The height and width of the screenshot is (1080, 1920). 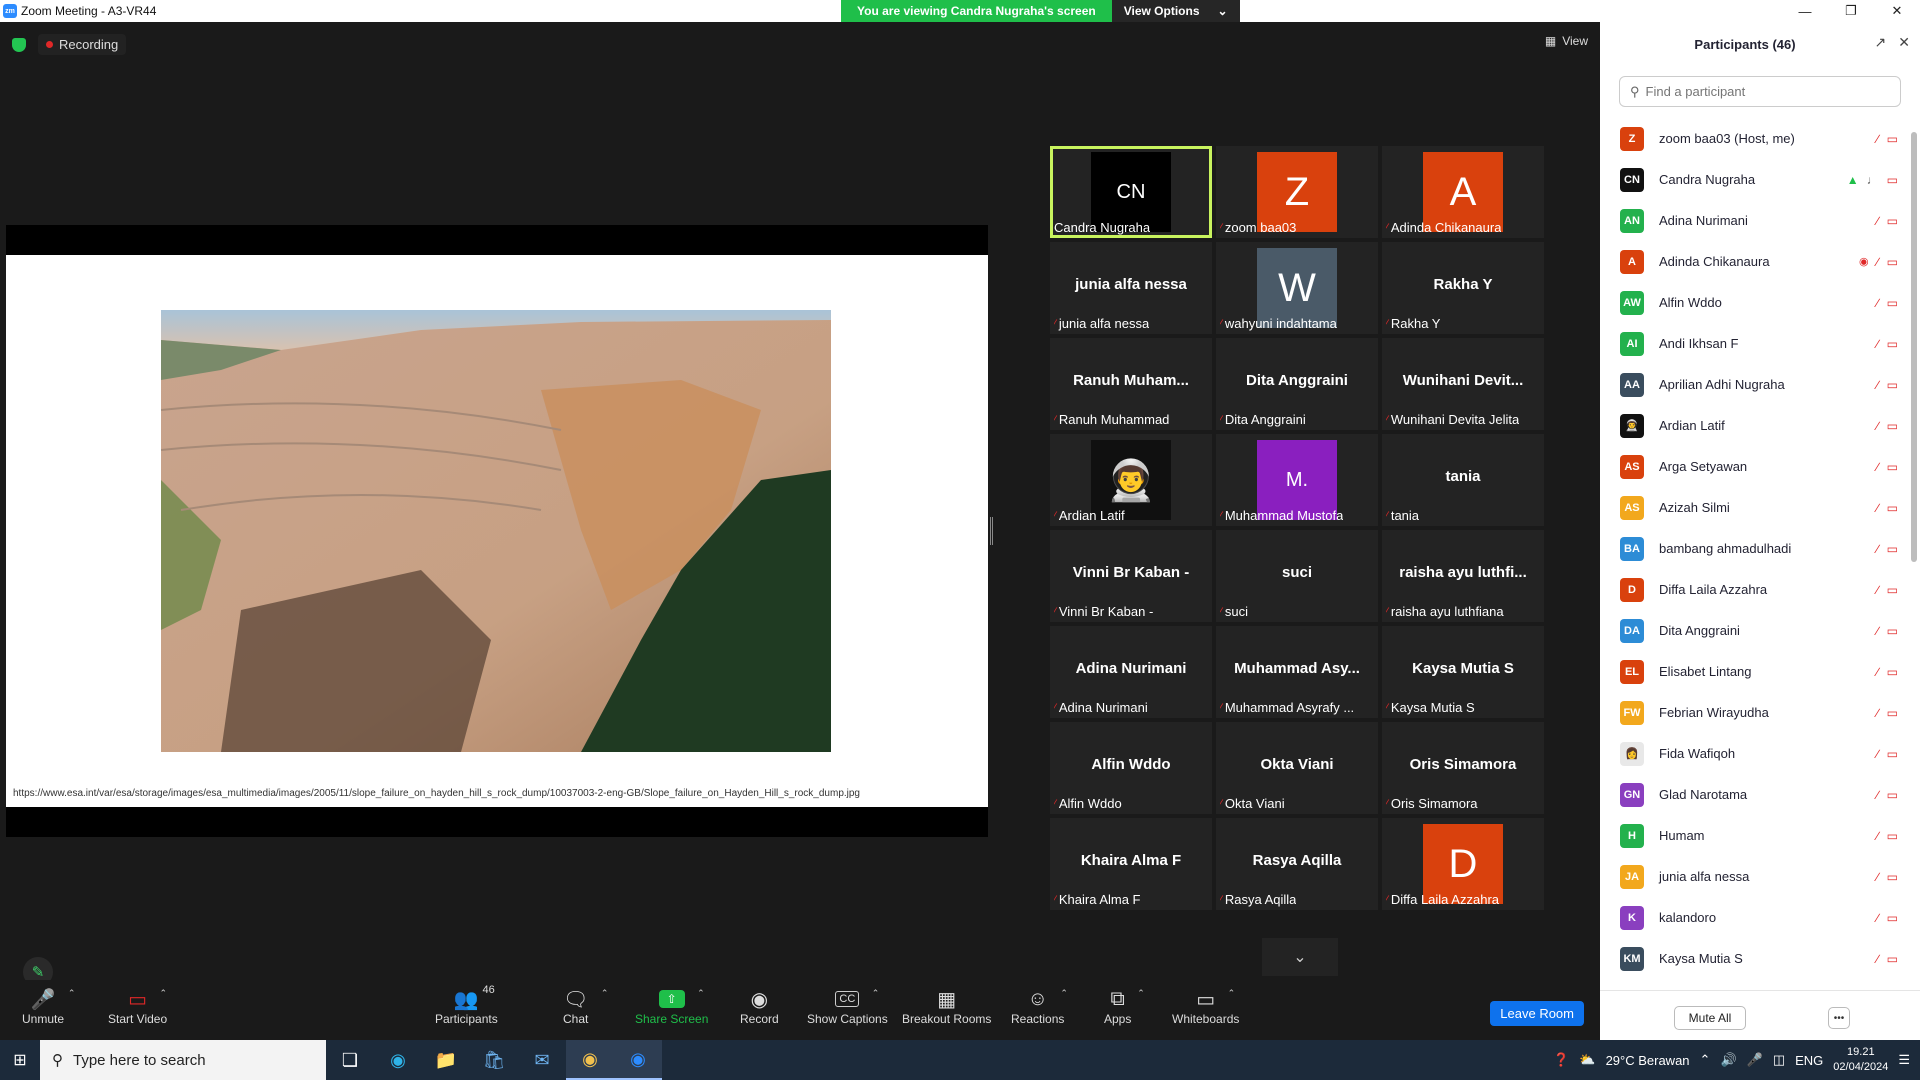 I want to click on microphone-icon: 🎤, so click(x=1755, y=1060).